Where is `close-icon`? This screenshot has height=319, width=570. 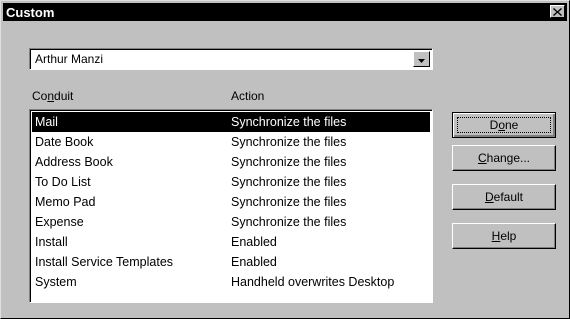 close-icon is located at coordinates (557, 12).